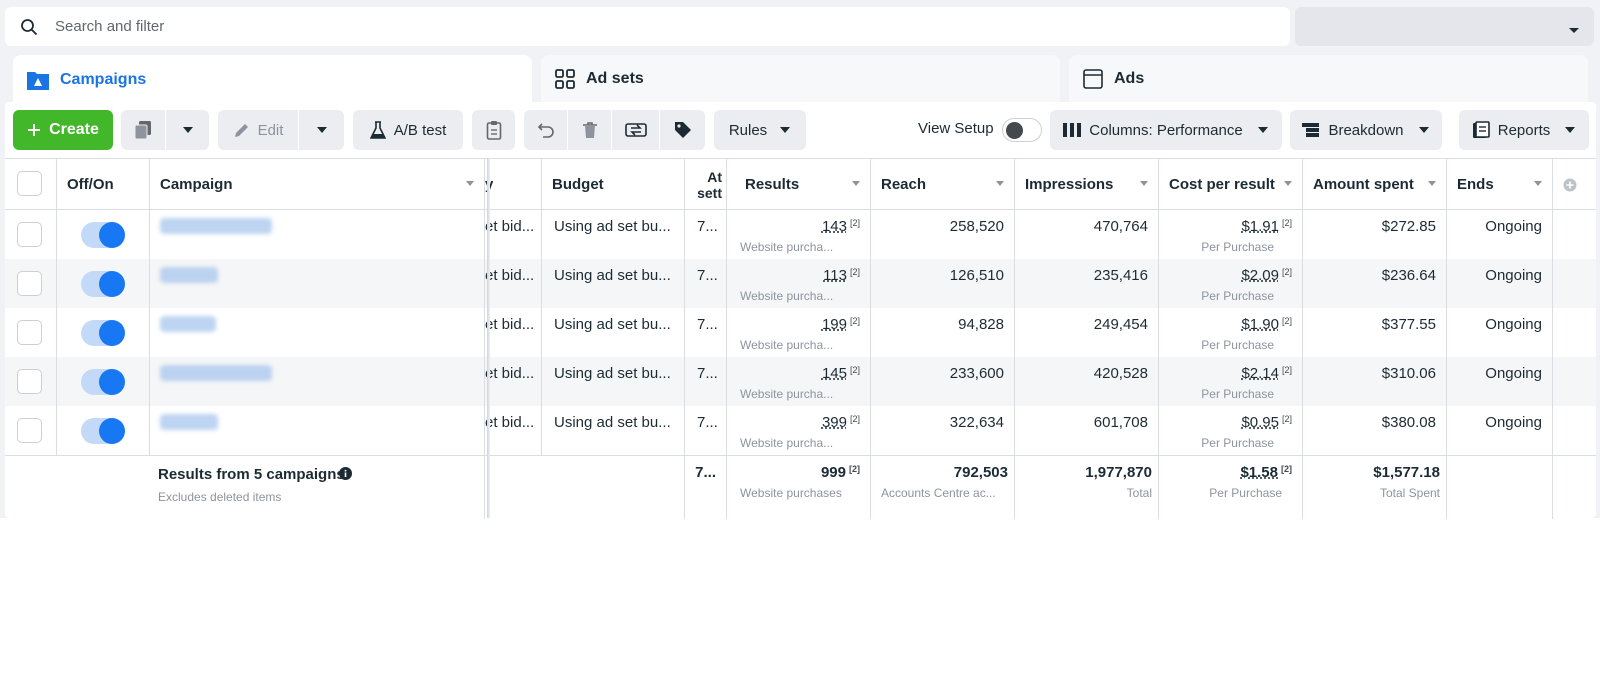 This screenshot has width=1600, height=695. What do you see at coordinates (1087, 184) in the screenshot?
I see `header-impressions: Impressions` at bounding box center [1087, 184].